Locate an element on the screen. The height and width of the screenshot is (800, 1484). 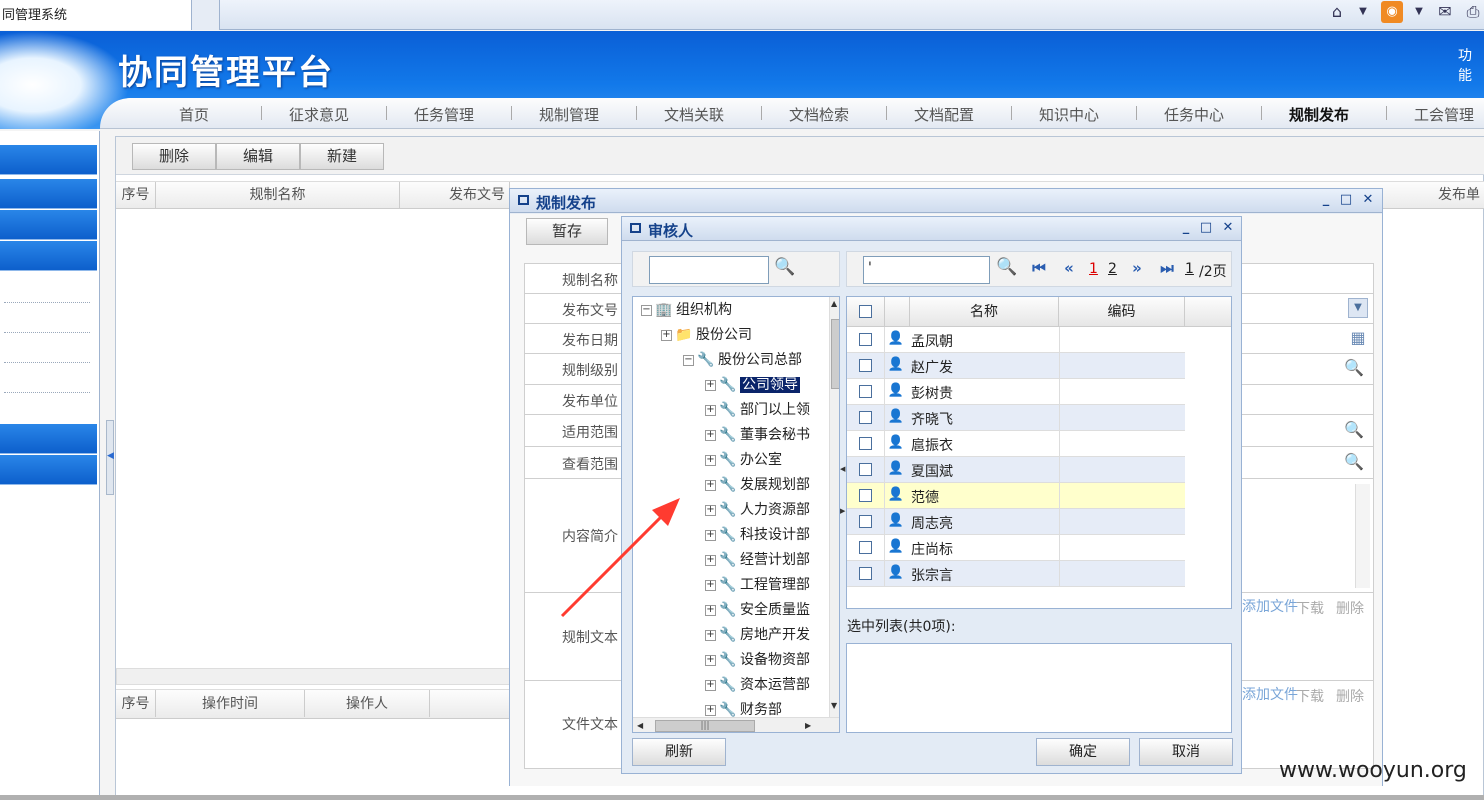
col-index: 序号 is located at coordinates (136, 195).